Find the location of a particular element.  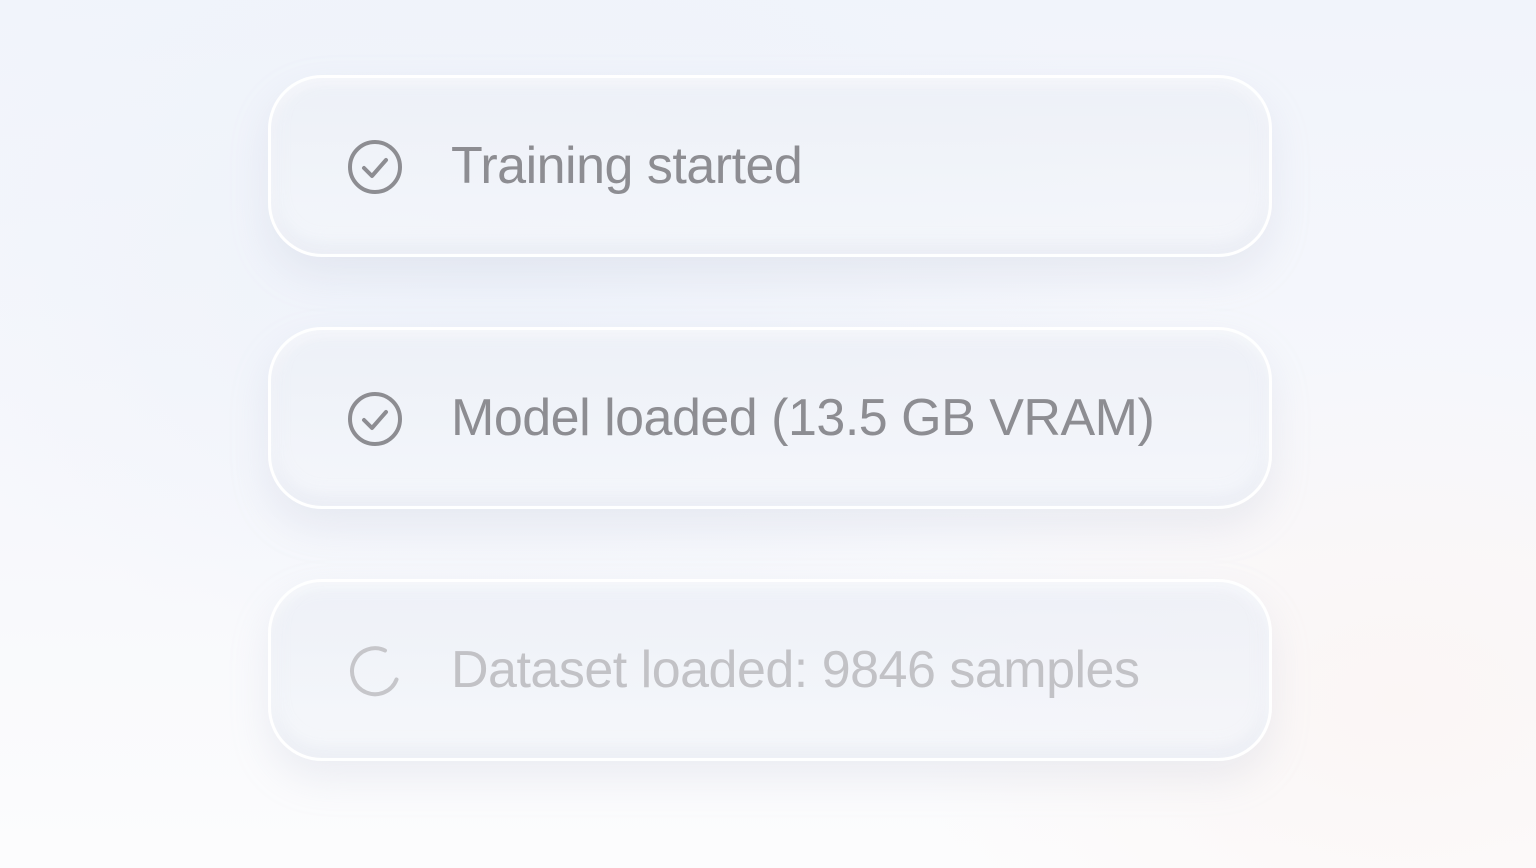

status-step-training-started: Training started is located at coordinates (770, 166).